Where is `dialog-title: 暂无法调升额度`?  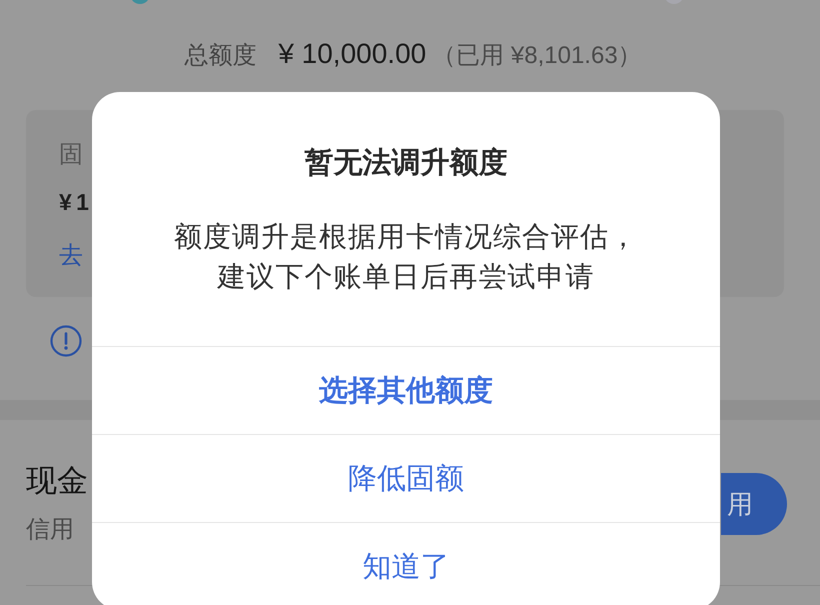
dialog-title: 暂无法调升额度 is located at coordinates (406, 163).